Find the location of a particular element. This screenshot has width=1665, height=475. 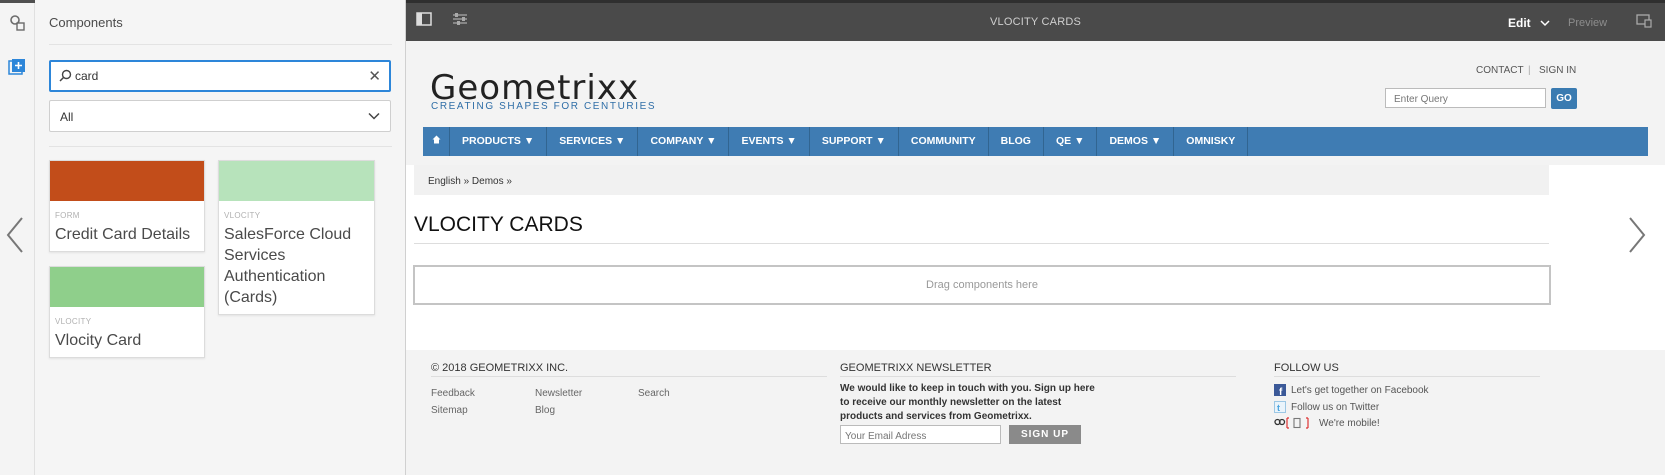

footer-link-blog: Blog is located at coordinates (545, 410).